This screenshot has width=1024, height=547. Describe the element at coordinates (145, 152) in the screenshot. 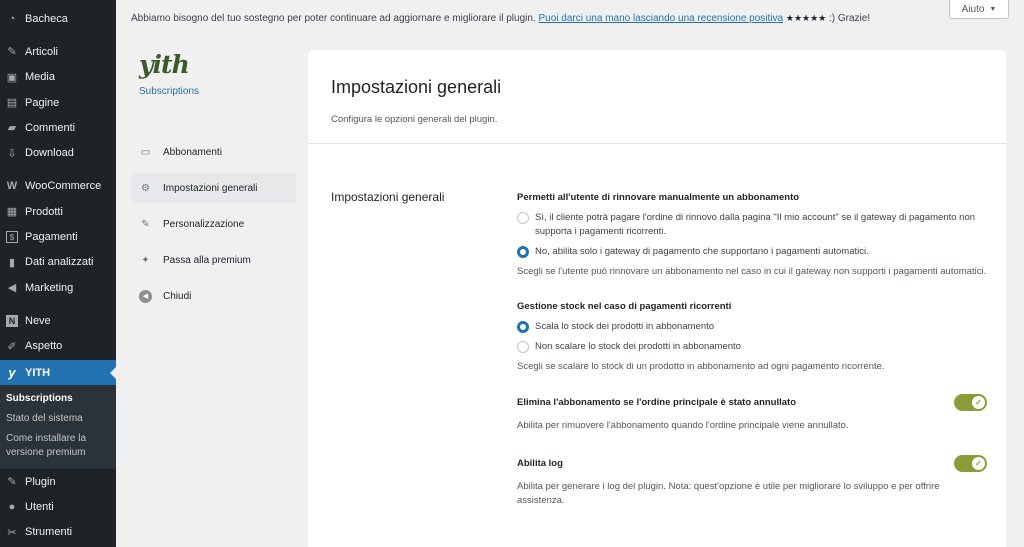

I see `subscriptions-icon: ▭` at that location.